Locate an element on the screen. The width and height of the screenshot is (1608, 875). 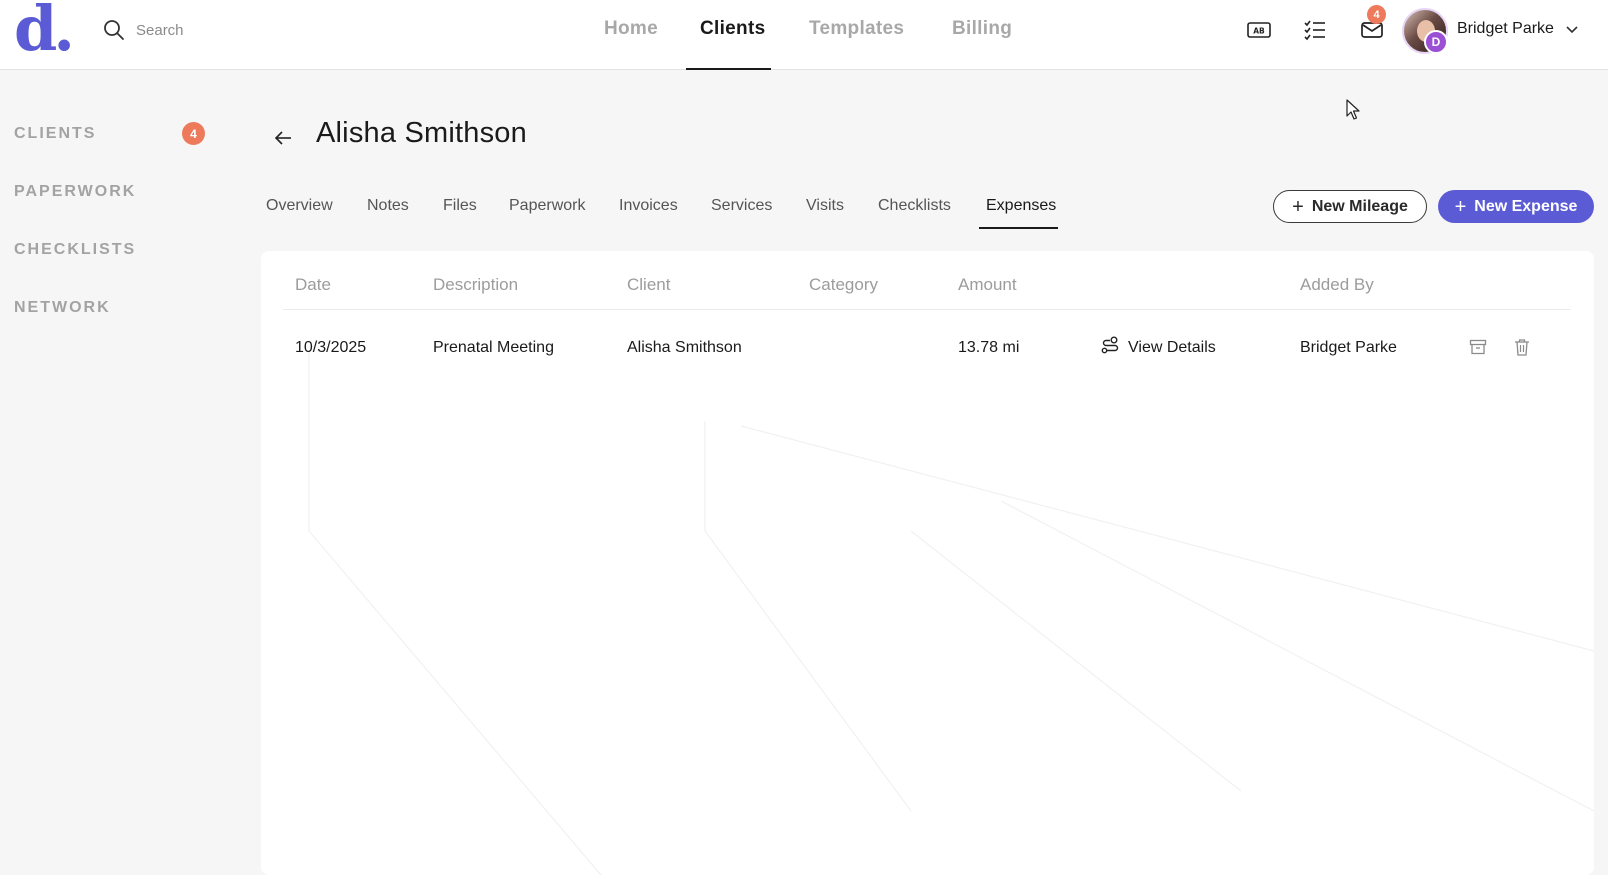
clients-count-badge: 4 is located at coordinates (193, 133).